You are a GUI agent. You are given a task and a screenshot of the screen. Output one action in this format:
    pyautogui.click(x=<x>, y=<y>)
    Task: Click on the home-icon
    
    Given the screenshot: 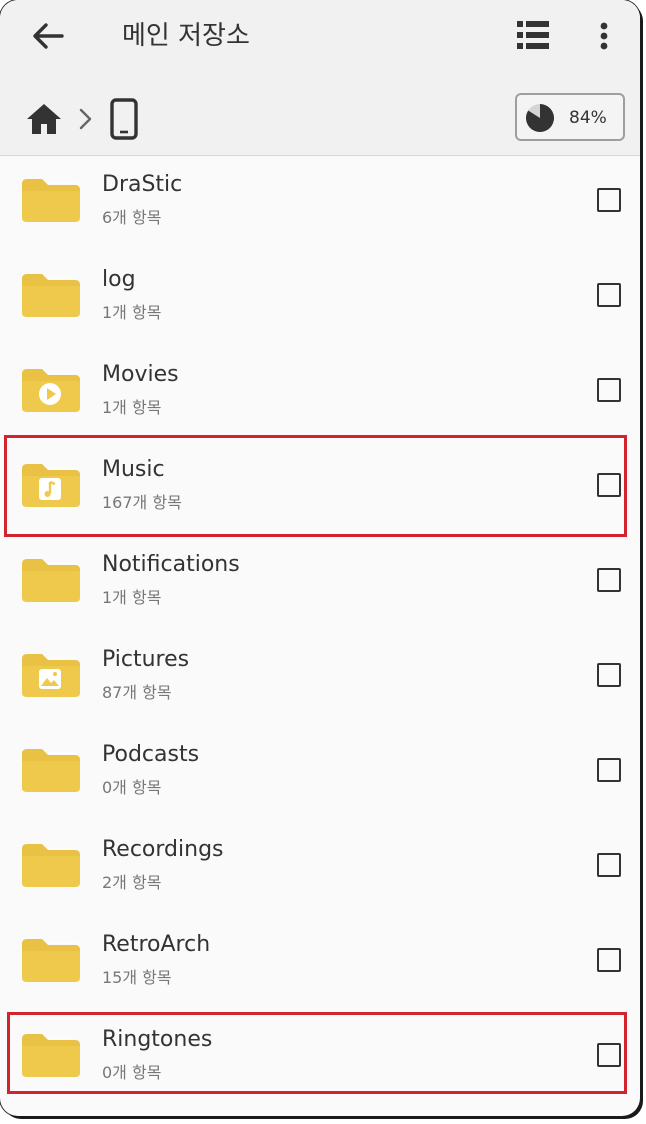 What is the action you would take?
    pyautogui.click(x=44, y=119)
    